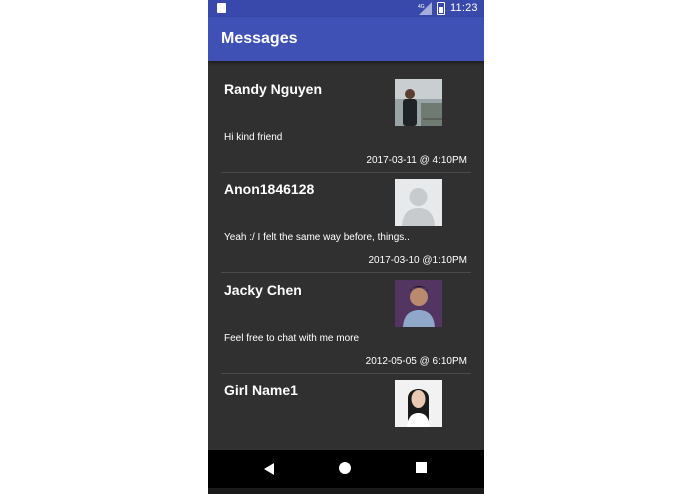 Image resolution: width=695 pixels, height=494 pixels. I want to click on contact-name: Girl Name1, so click(261, 390).